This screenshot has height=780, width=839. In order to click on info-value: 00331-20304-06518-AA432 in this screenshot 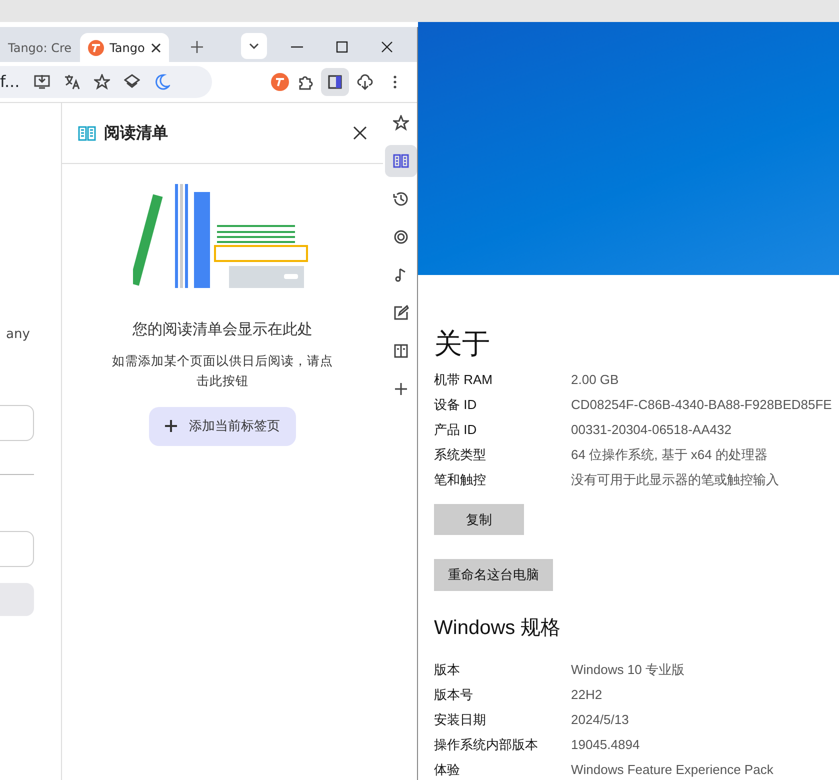, I will do `click(651, 429)`.